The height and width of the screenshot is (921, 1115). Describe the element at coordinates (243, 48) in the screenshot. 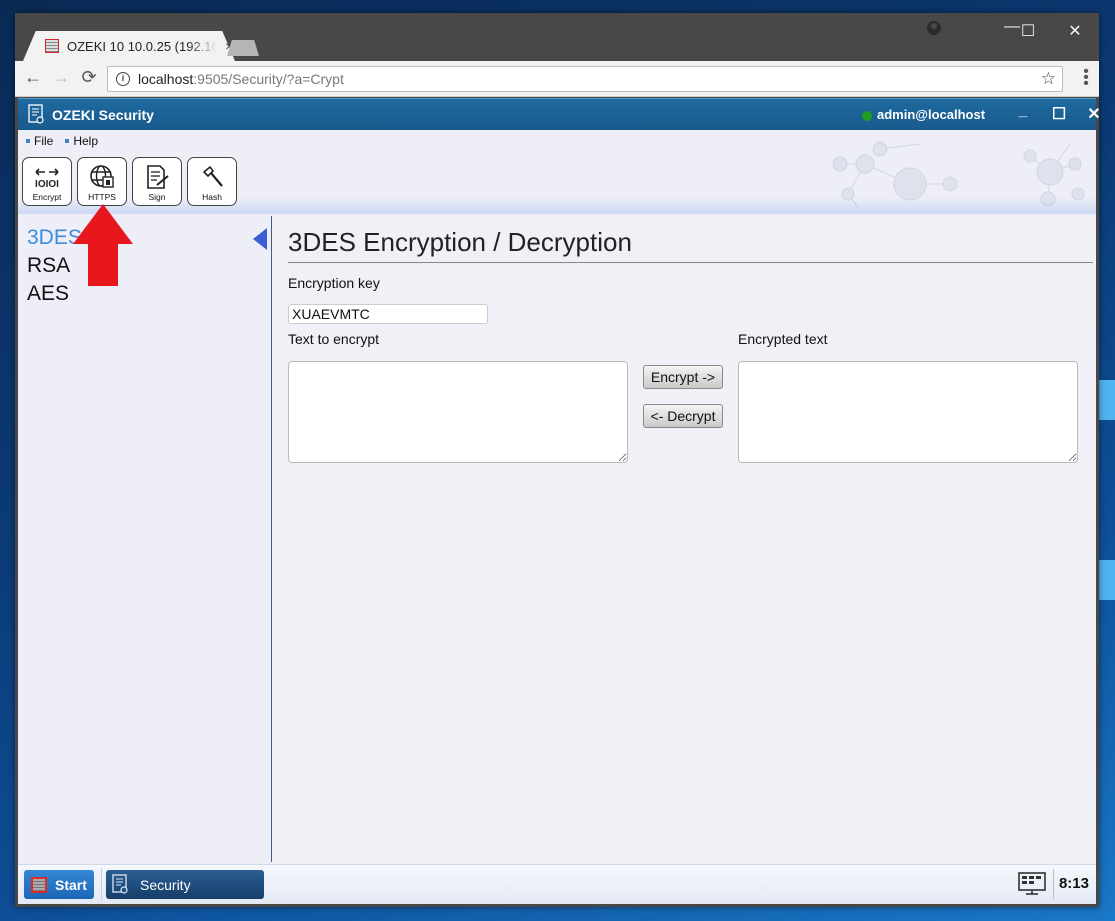

I see `new-tab-button` at that location.